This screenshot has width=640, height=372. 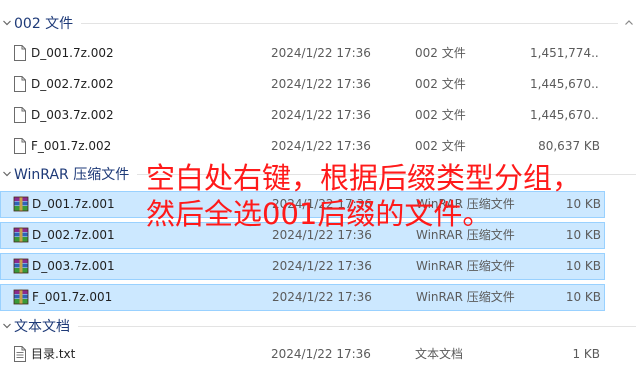 What do you see at coordinates (72, 115) in the screenshot?
I see `file-name: D_003.7z.002` at bounding box center [72, 115].